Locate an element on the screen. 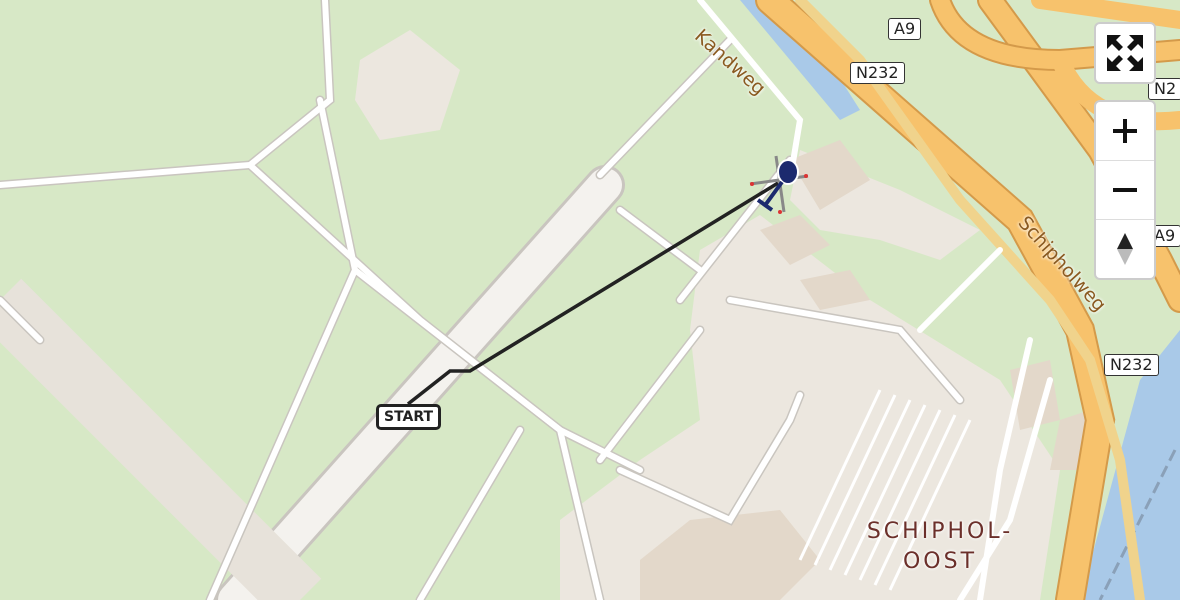 This screenshot has height=600, width=1180. fullscreen-icon is located at coordinates (1125, 53).